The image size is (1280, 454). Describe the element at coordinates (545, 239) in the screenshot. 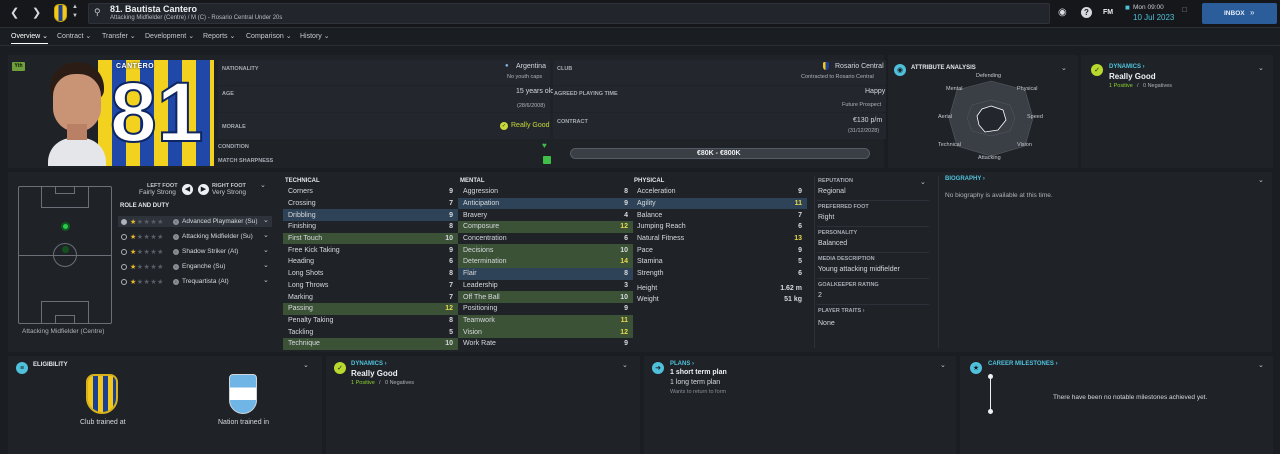

I see `attribute-row: Concentration 6` at that location.